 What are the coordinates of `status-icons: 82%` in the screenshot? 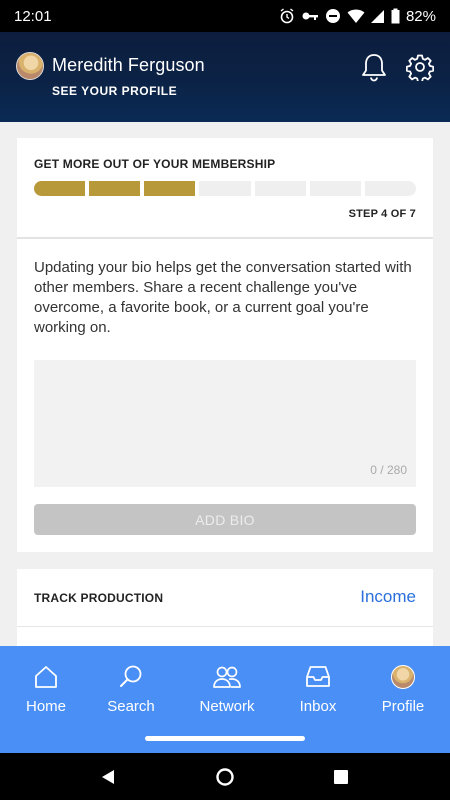 It's located at (357, 16).